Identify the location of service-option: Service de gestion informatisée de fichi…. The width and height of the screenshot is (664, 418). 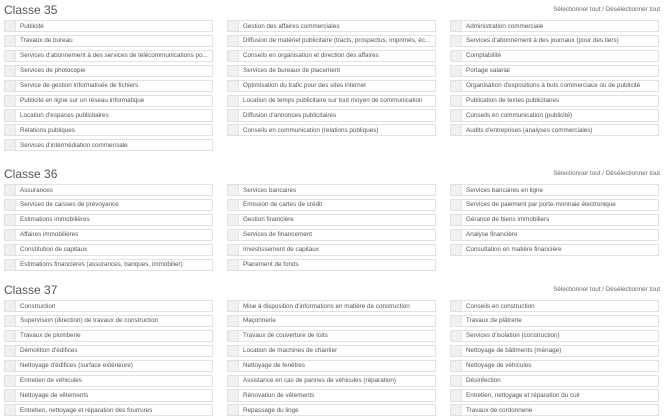
(108, 85).